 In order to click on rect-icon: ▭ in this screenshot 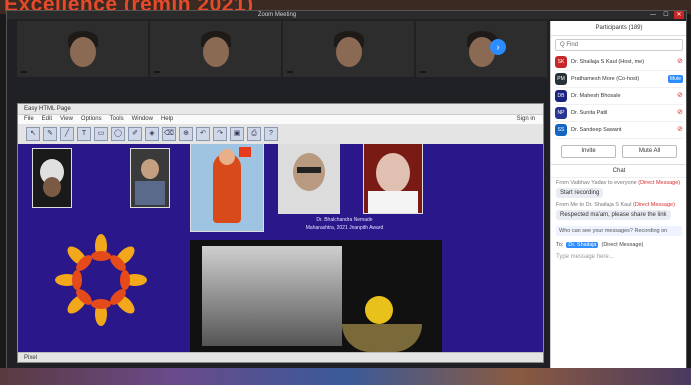, I will do `click(101, 134)`.